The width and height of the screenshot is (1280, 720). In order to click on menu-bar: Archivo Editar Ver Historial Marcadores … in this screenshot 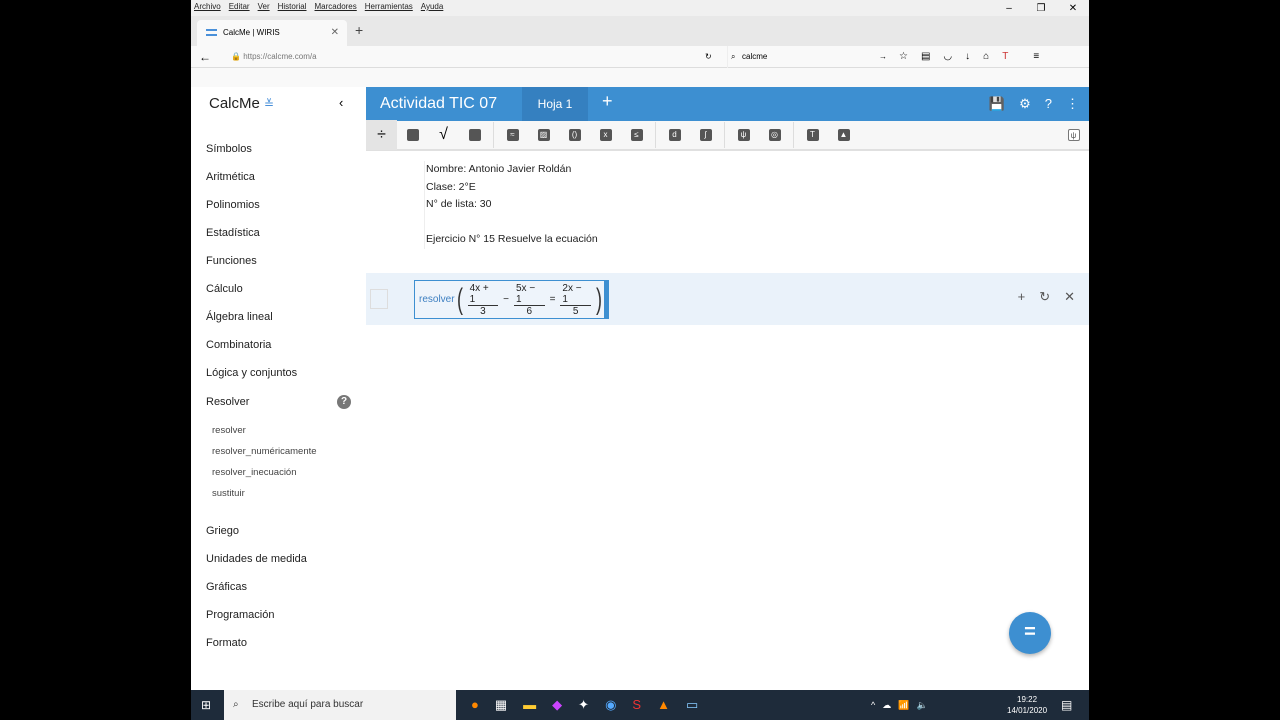, I will do `click(640, 8)`.